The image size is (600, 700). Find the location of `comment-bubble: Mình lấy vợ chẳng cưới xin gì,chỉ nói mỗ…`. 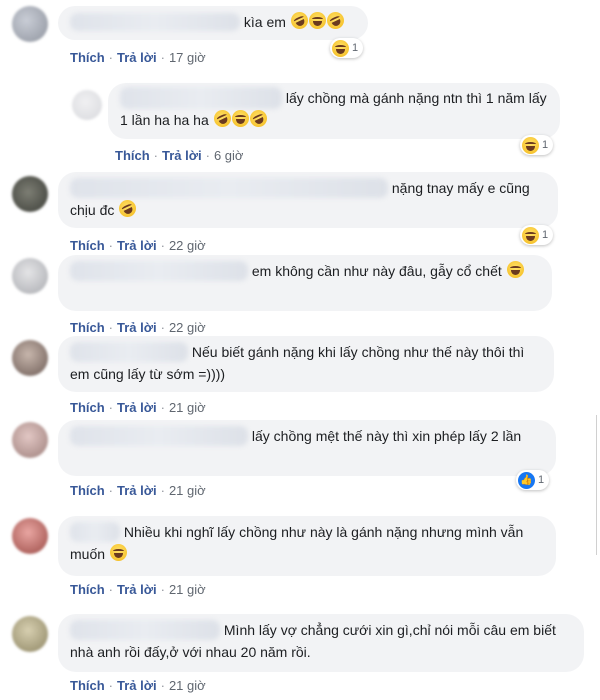

comment-bubble: Mình lấy vợ chẳng cưới xin gì,chỉ nói mỗ… is located at coordinates (321, 643).